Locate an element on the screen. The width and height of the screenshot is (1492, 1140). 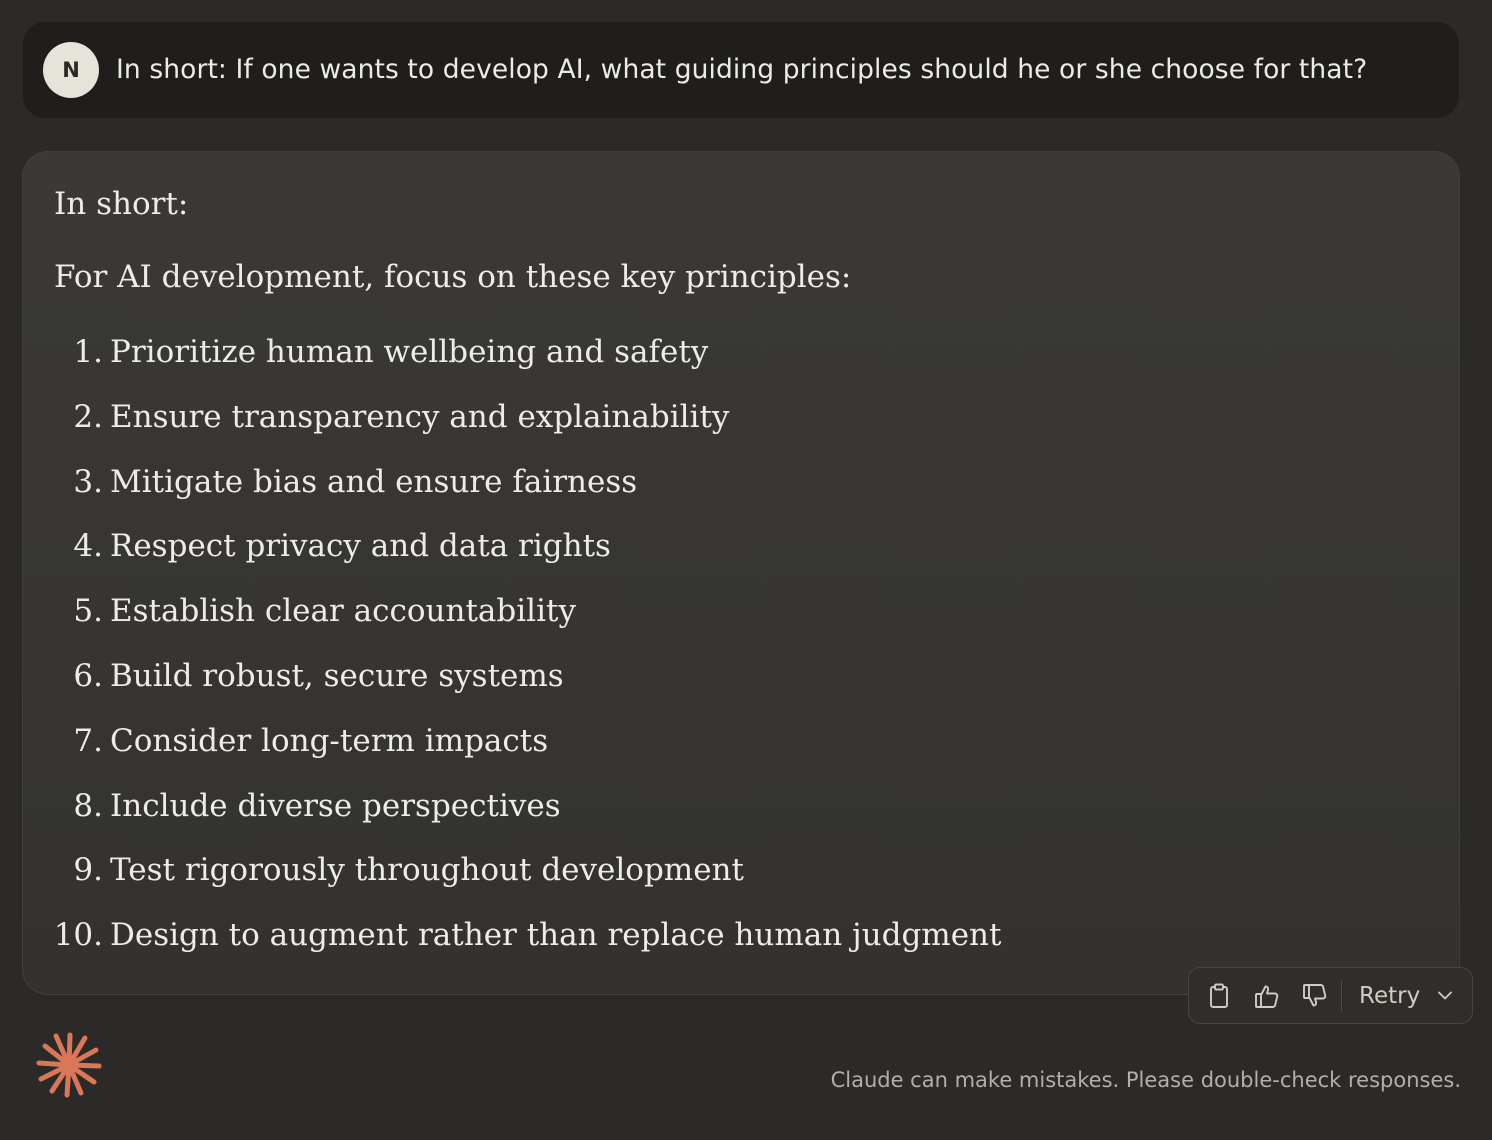
list-item-text: Include diverse perspectives is located at coordinates (335, 805).